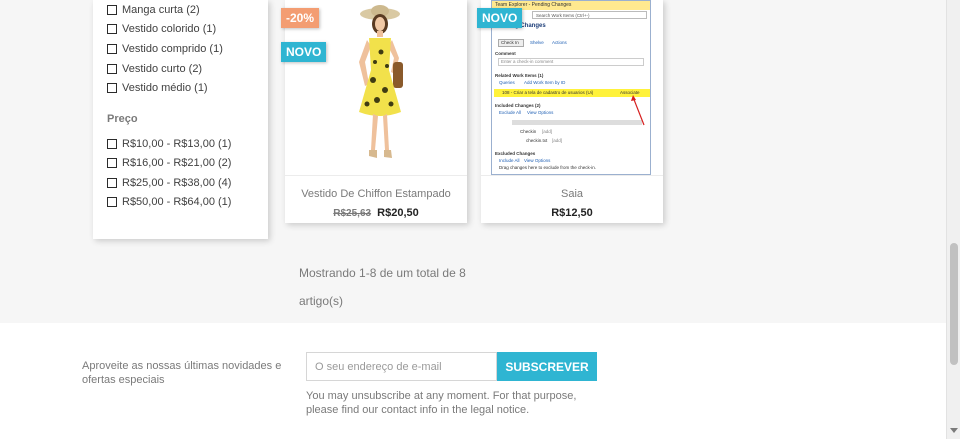 Image resolution: width=960 pixels, height=439 pixels. I want to click on filter-option-price-3: R$25,00 - R$38,00 (4), so click(169, 183).